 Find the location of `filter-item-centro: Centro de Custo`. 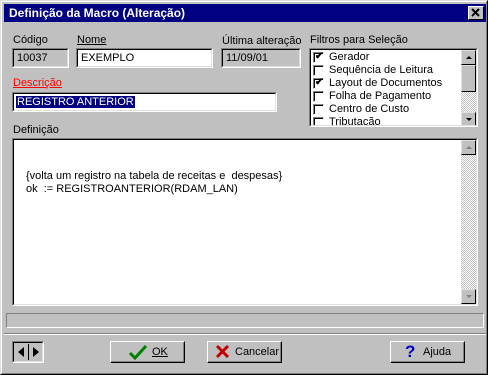

filter-item-centro: Centro de Custo is located at coordinates (387, 109).